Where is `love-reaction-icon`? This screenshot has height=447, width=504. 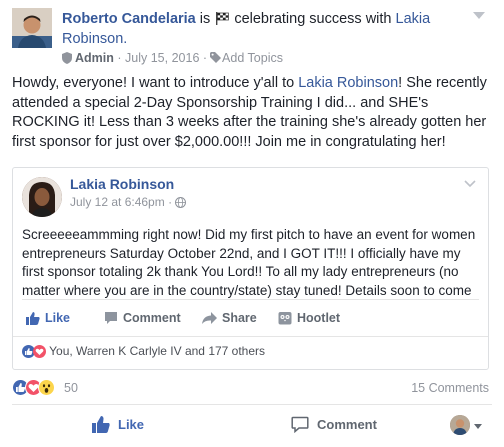 love-reaction-icon is located at coordinates (39, 351).